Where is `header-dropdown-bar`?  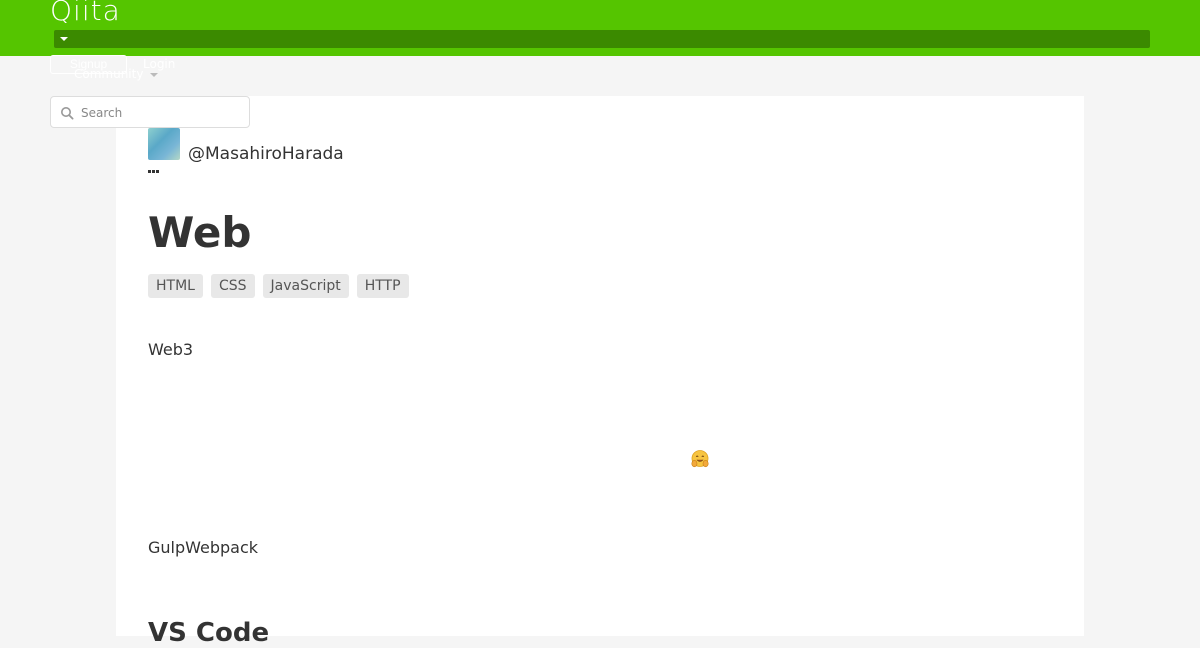 header-dropdown-bar is located at coordinates (602, 39).